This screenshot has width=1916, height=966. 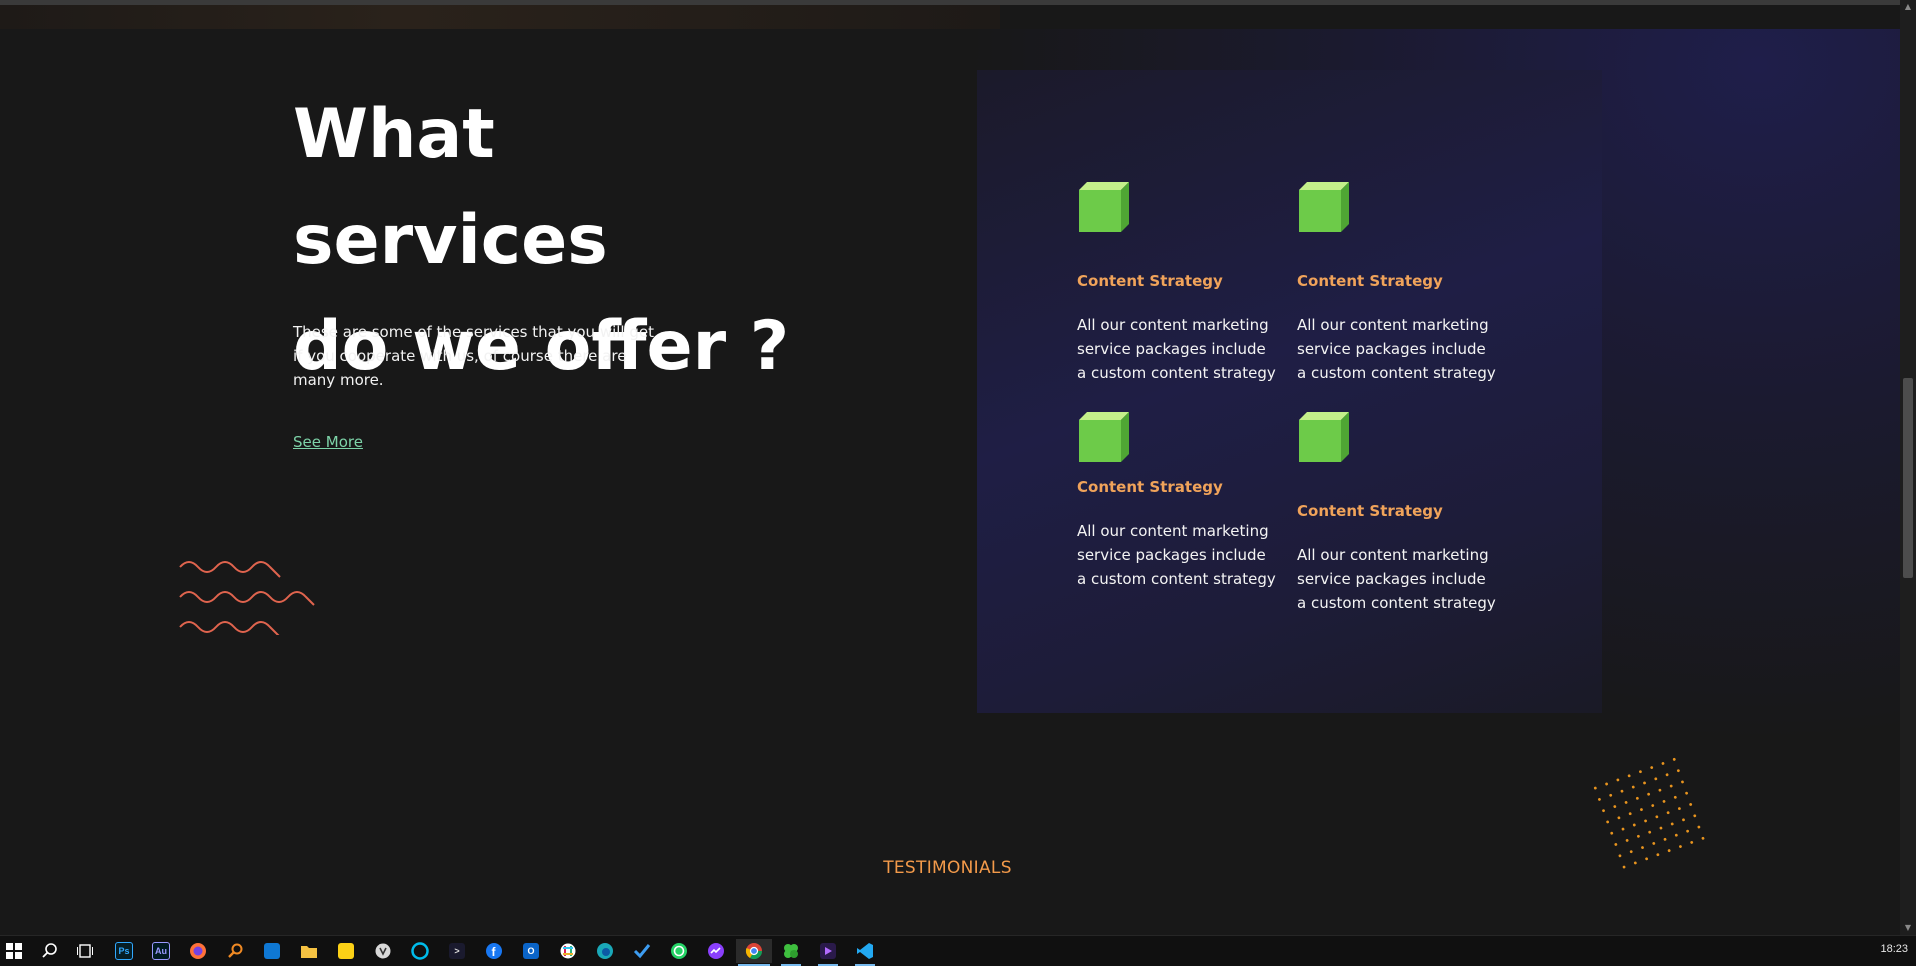 I want to click on webex-icon, so click(x=420, y=951).